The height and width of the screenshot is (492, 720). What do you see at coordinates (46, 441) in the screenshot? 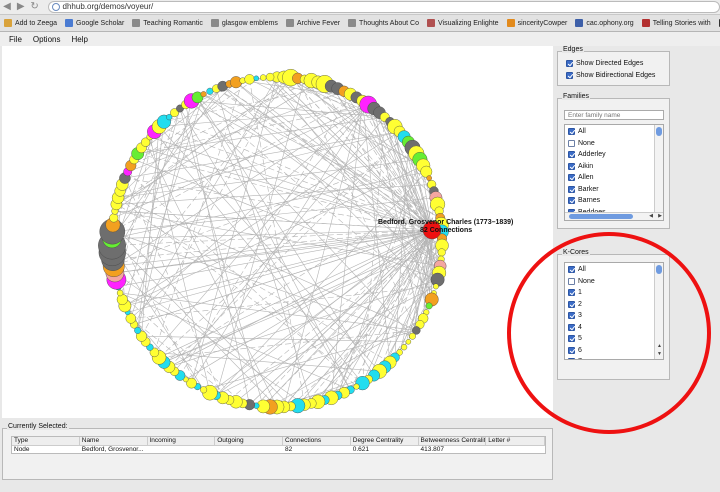
I see `column-header: Type` at bounding box center [46, 441].